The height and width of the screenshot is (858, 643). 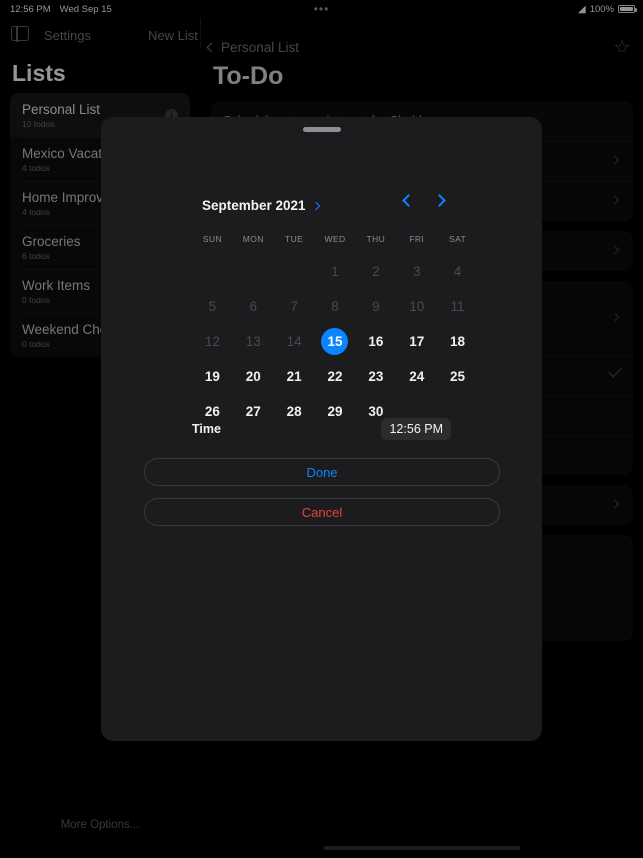 I want to click on calendar-day-number: 24, so click(x=417, y=376).